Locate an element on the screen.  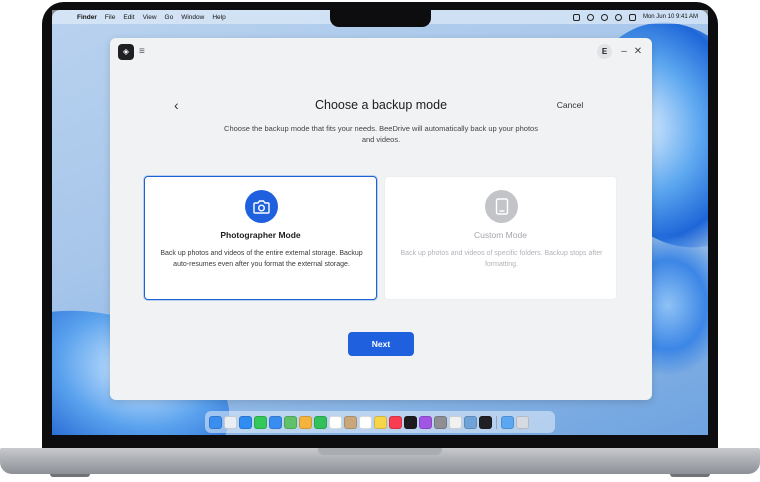
cancel-button: Cancel is located at coordinates (570, 106).